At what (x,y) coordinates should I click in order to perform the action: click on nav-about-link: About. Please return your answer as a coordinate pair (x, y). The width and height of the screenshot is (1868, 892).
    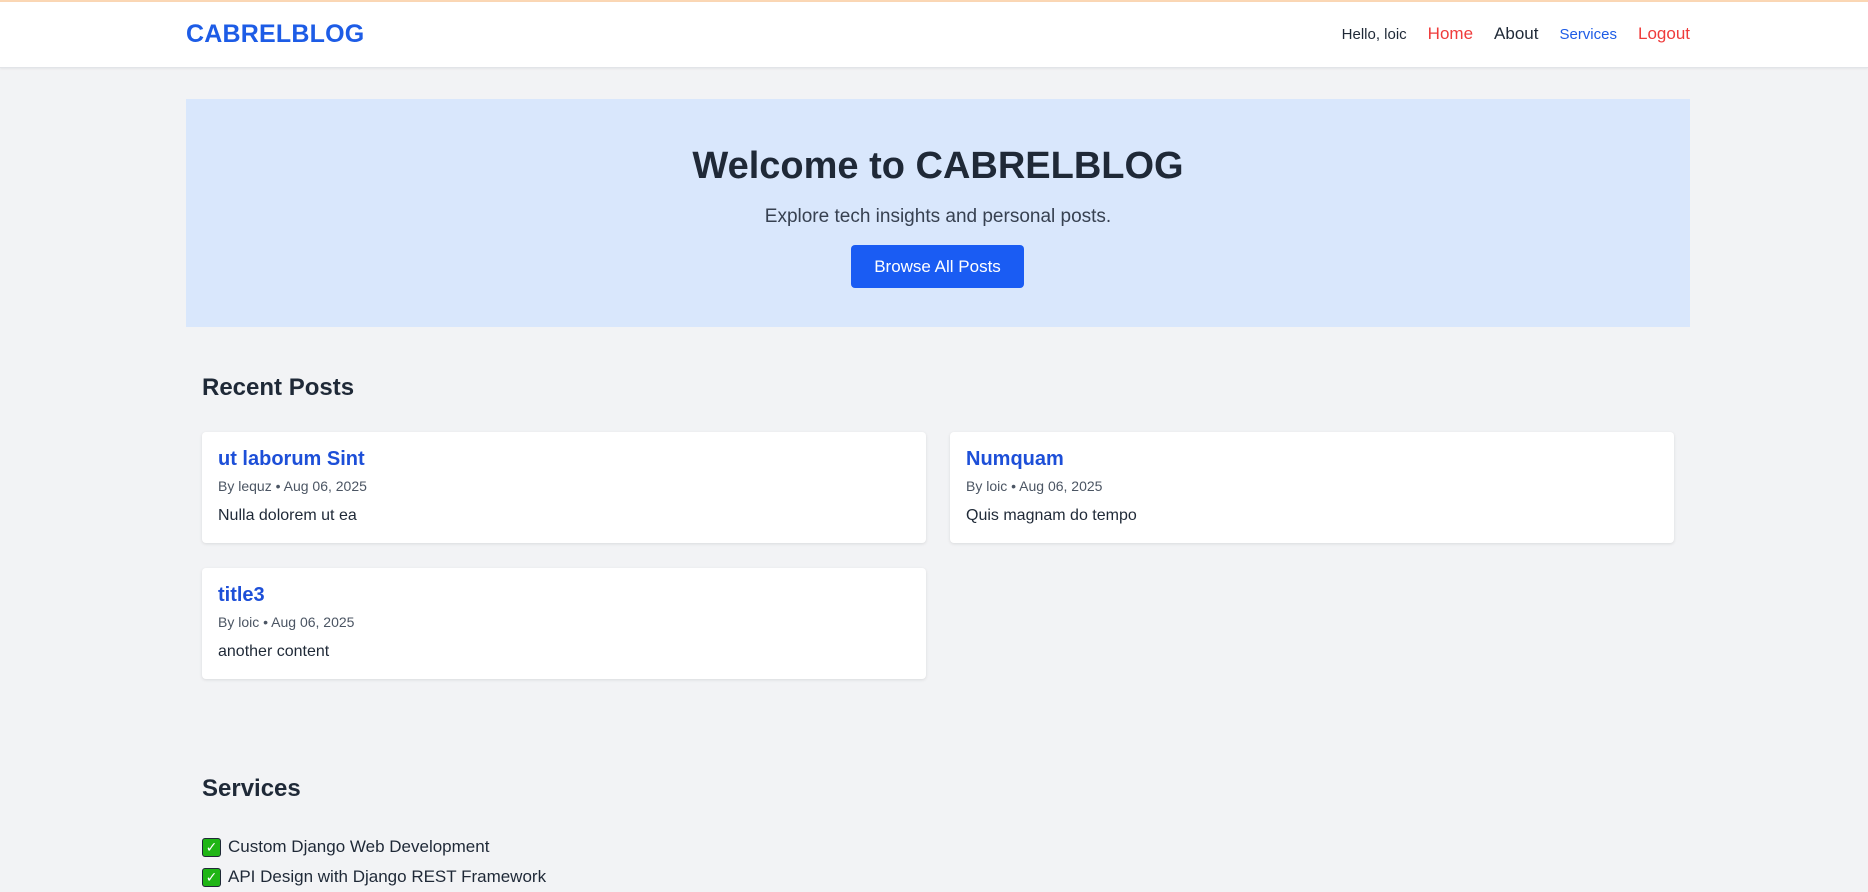
    Looking at the image, I should click on (1516, 34).